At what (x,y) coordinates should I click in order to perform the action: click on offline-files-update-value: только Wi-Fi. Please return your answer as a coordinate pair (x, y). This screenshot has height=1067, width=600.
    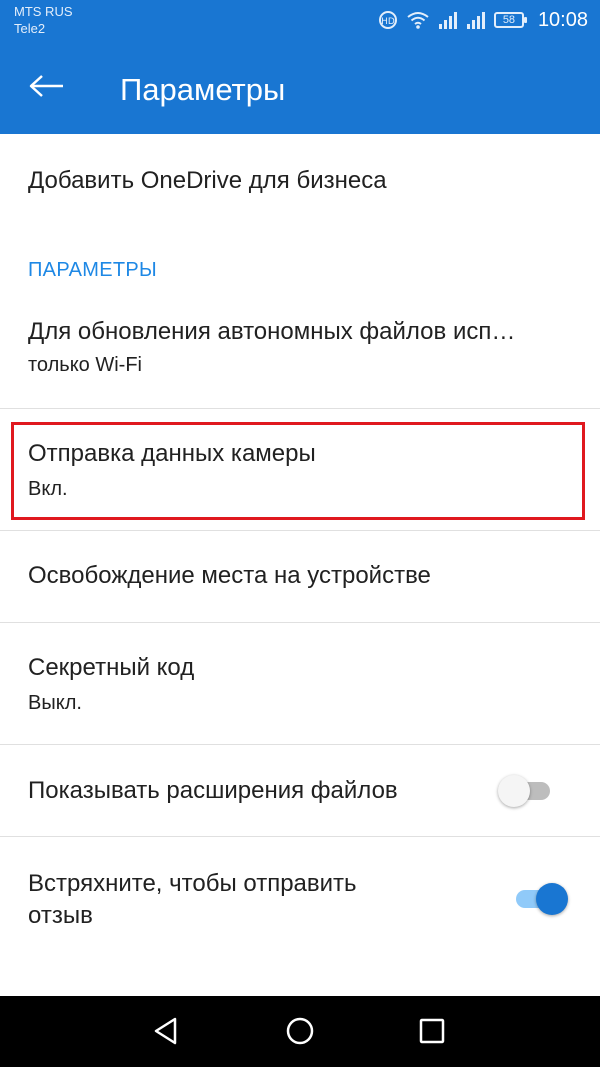
    Looking at the image, I should click on (85, 365).